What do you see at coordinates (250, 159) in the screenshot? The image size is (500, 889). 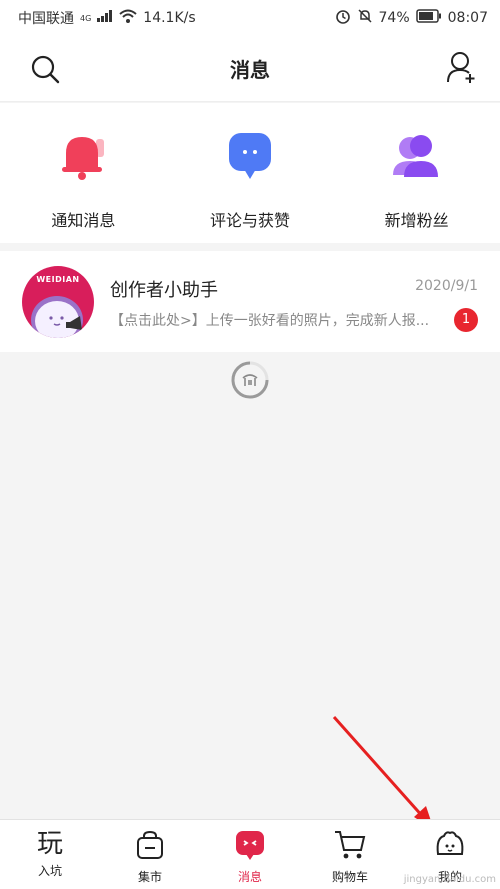 I see `chat-bubble-icon` at bounding box center [250, 159].